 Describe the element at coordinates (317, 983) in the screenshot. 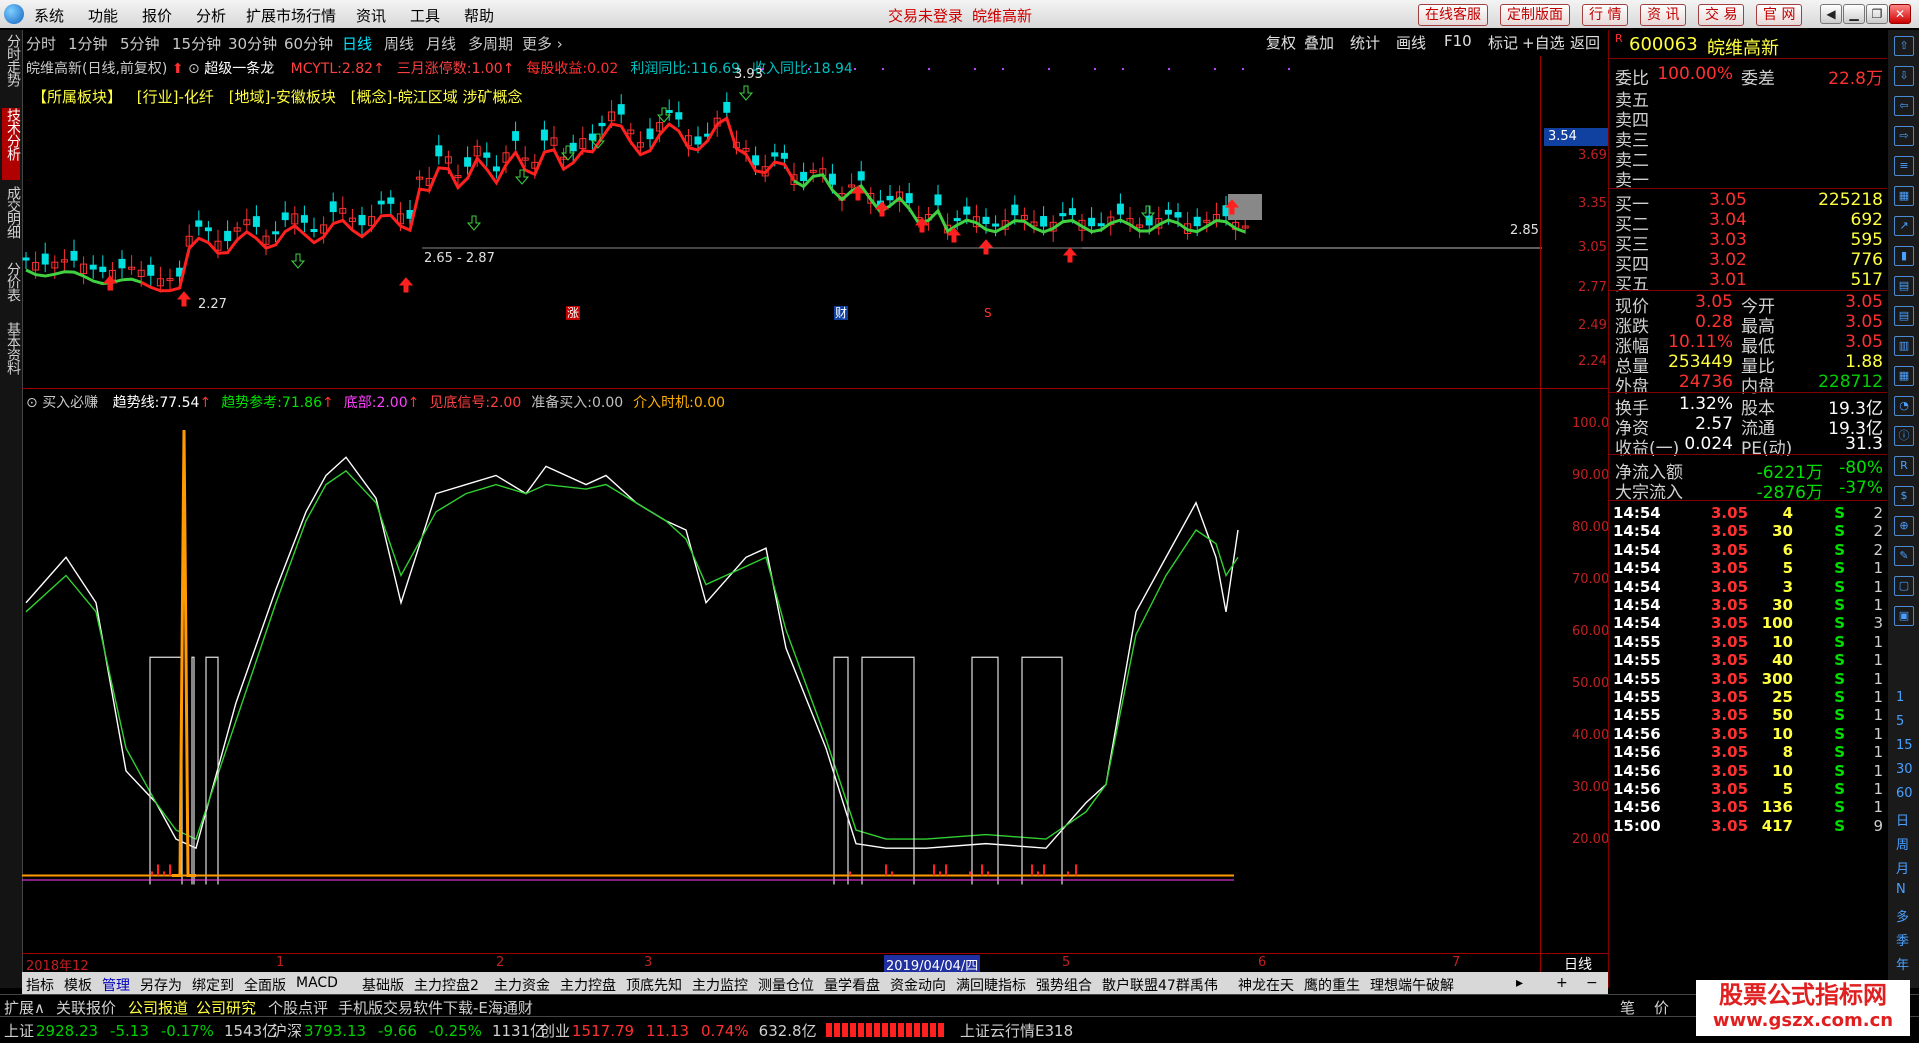

I see `template-tab: MACD` at that location.